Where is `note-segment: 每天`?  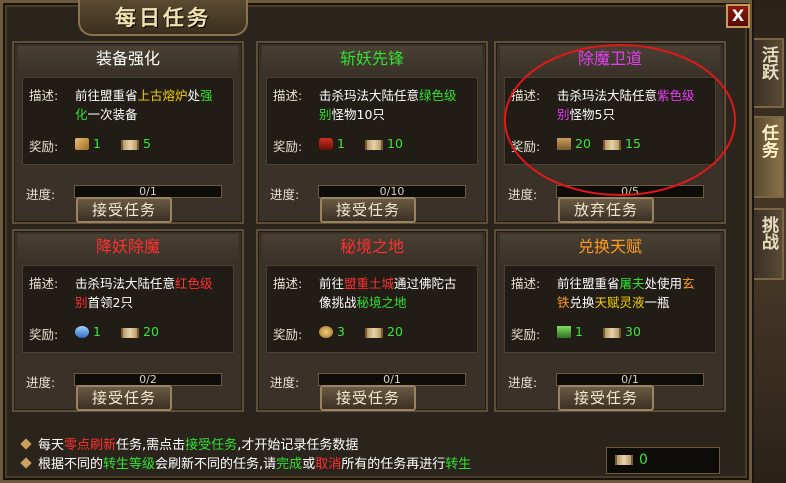
note-segment: 每天 is located at coordinates (51, 445).